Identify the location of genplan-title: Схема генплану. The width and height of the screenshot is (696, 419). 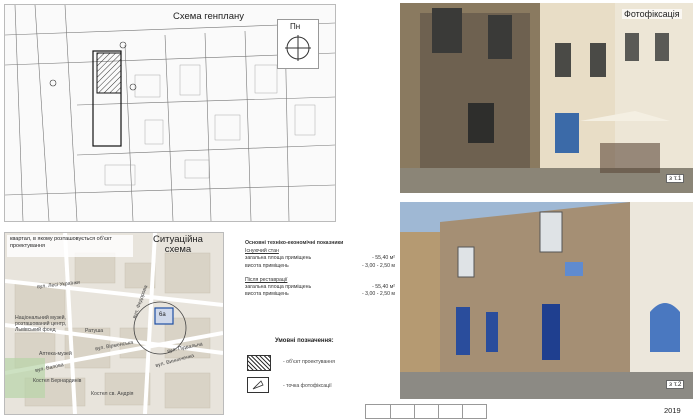
(208, 16).